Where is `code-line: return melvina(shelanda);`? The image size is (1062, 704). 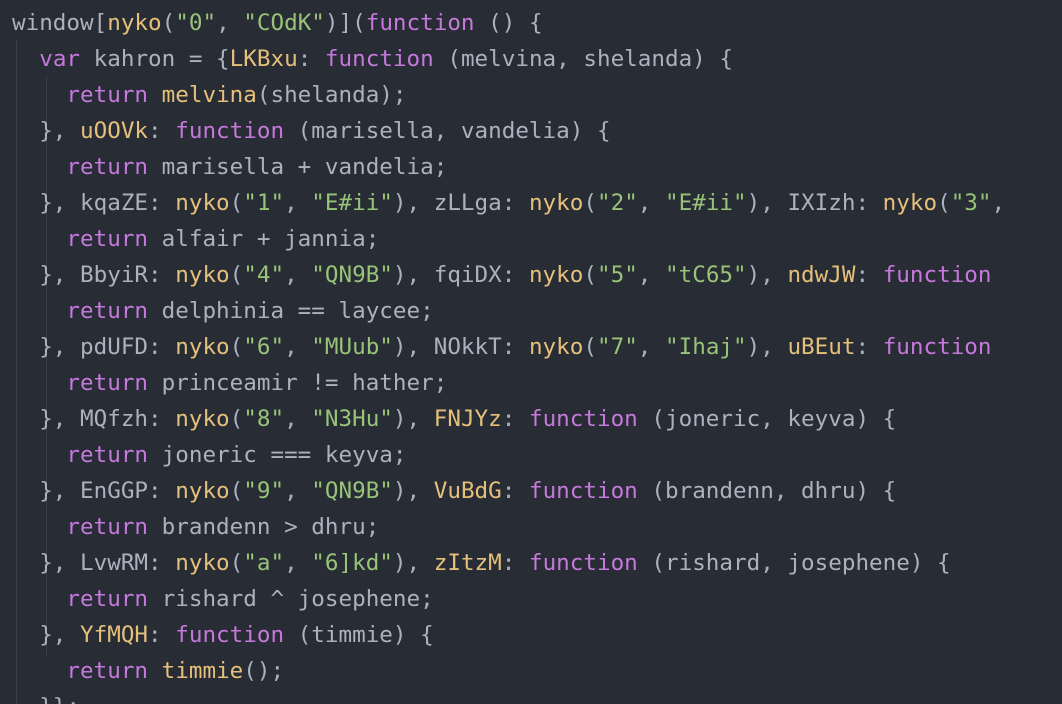 code-line: return melvina(shelanda); is located at coordinates (209, 95).